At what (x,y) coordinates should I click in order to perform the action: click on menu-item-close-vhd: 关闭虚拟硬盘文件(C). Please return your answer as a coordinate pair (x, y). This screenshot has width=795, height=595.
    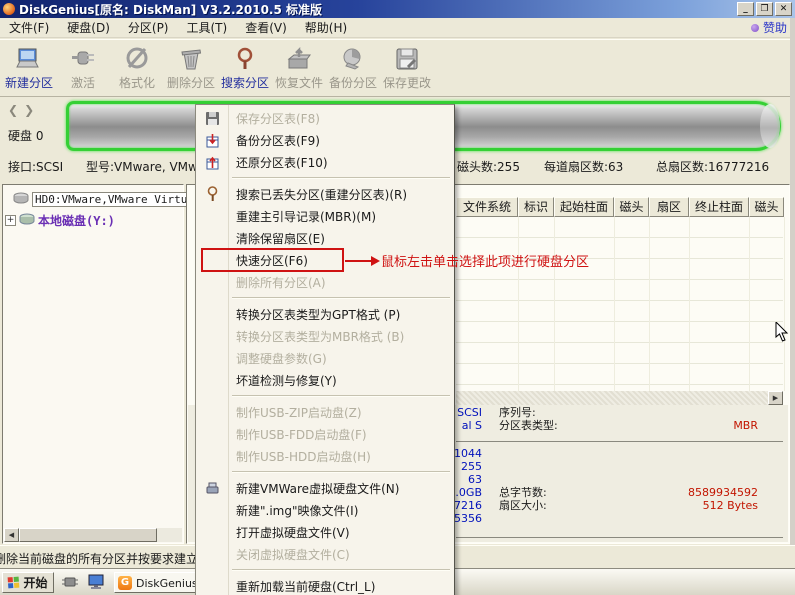
    Looking at the image, I should click on (325, 554).